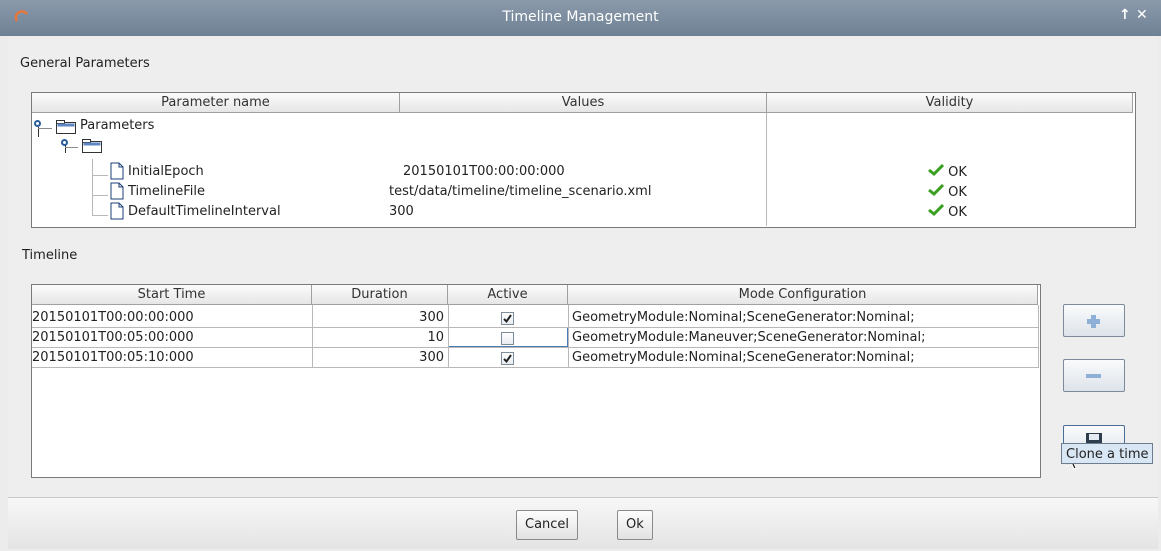  I want to click on title-bar: Timeline Management ↑ ✕, so click(580, 18).